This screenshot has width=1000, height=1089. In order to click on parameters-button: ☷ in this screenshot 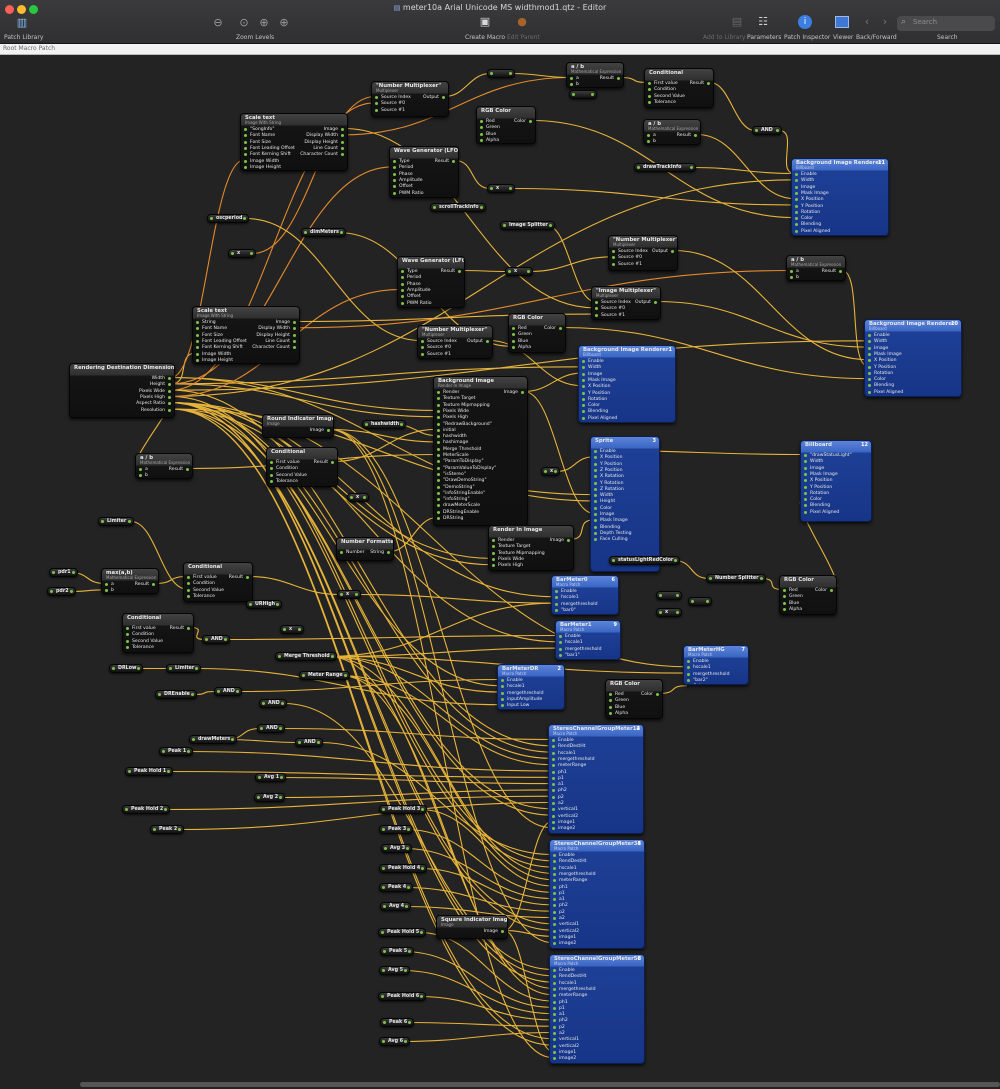, I will do `click(763, 22)`.